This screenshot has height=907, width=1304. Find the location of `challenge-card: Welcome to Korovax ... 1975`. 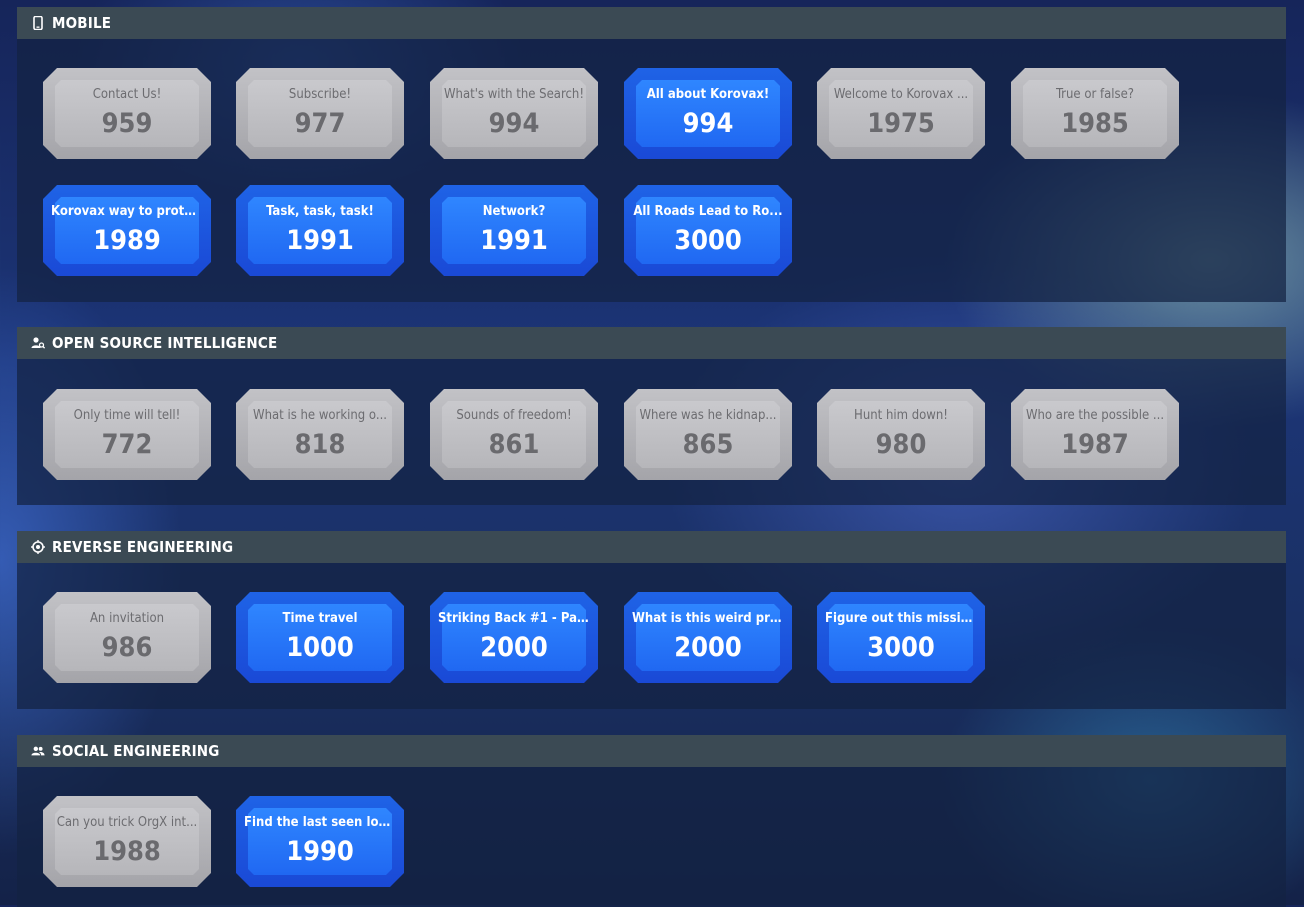

challenge-card: Welcome to Korovax ... 1975 is located at coordinates (901, 113).